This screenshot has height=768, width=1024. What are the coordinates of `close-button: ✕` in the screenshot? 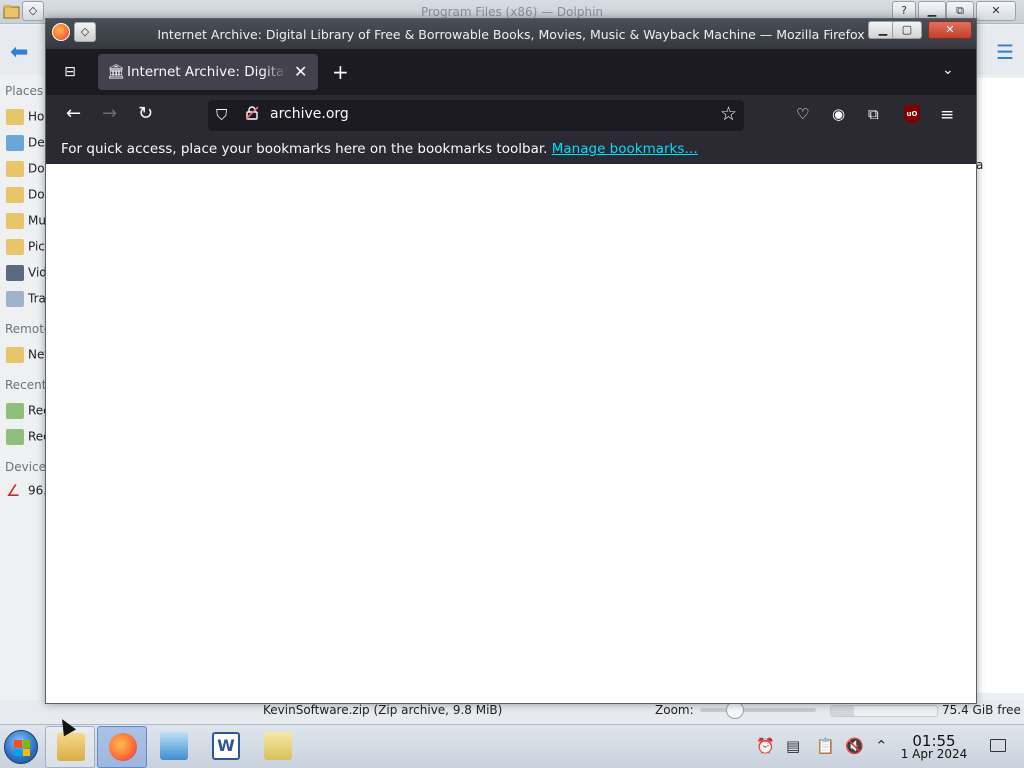 It's located at (950, 30).